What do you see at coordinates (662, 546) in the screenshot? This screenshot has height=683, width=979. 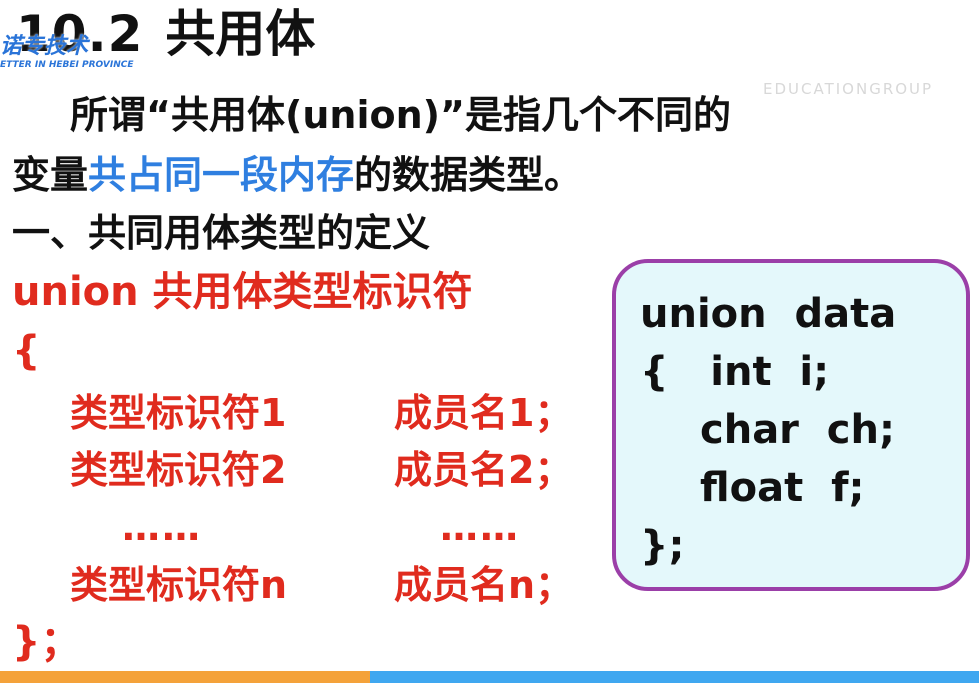 I see `example-line-5: };` at bounding box center [662, 546].